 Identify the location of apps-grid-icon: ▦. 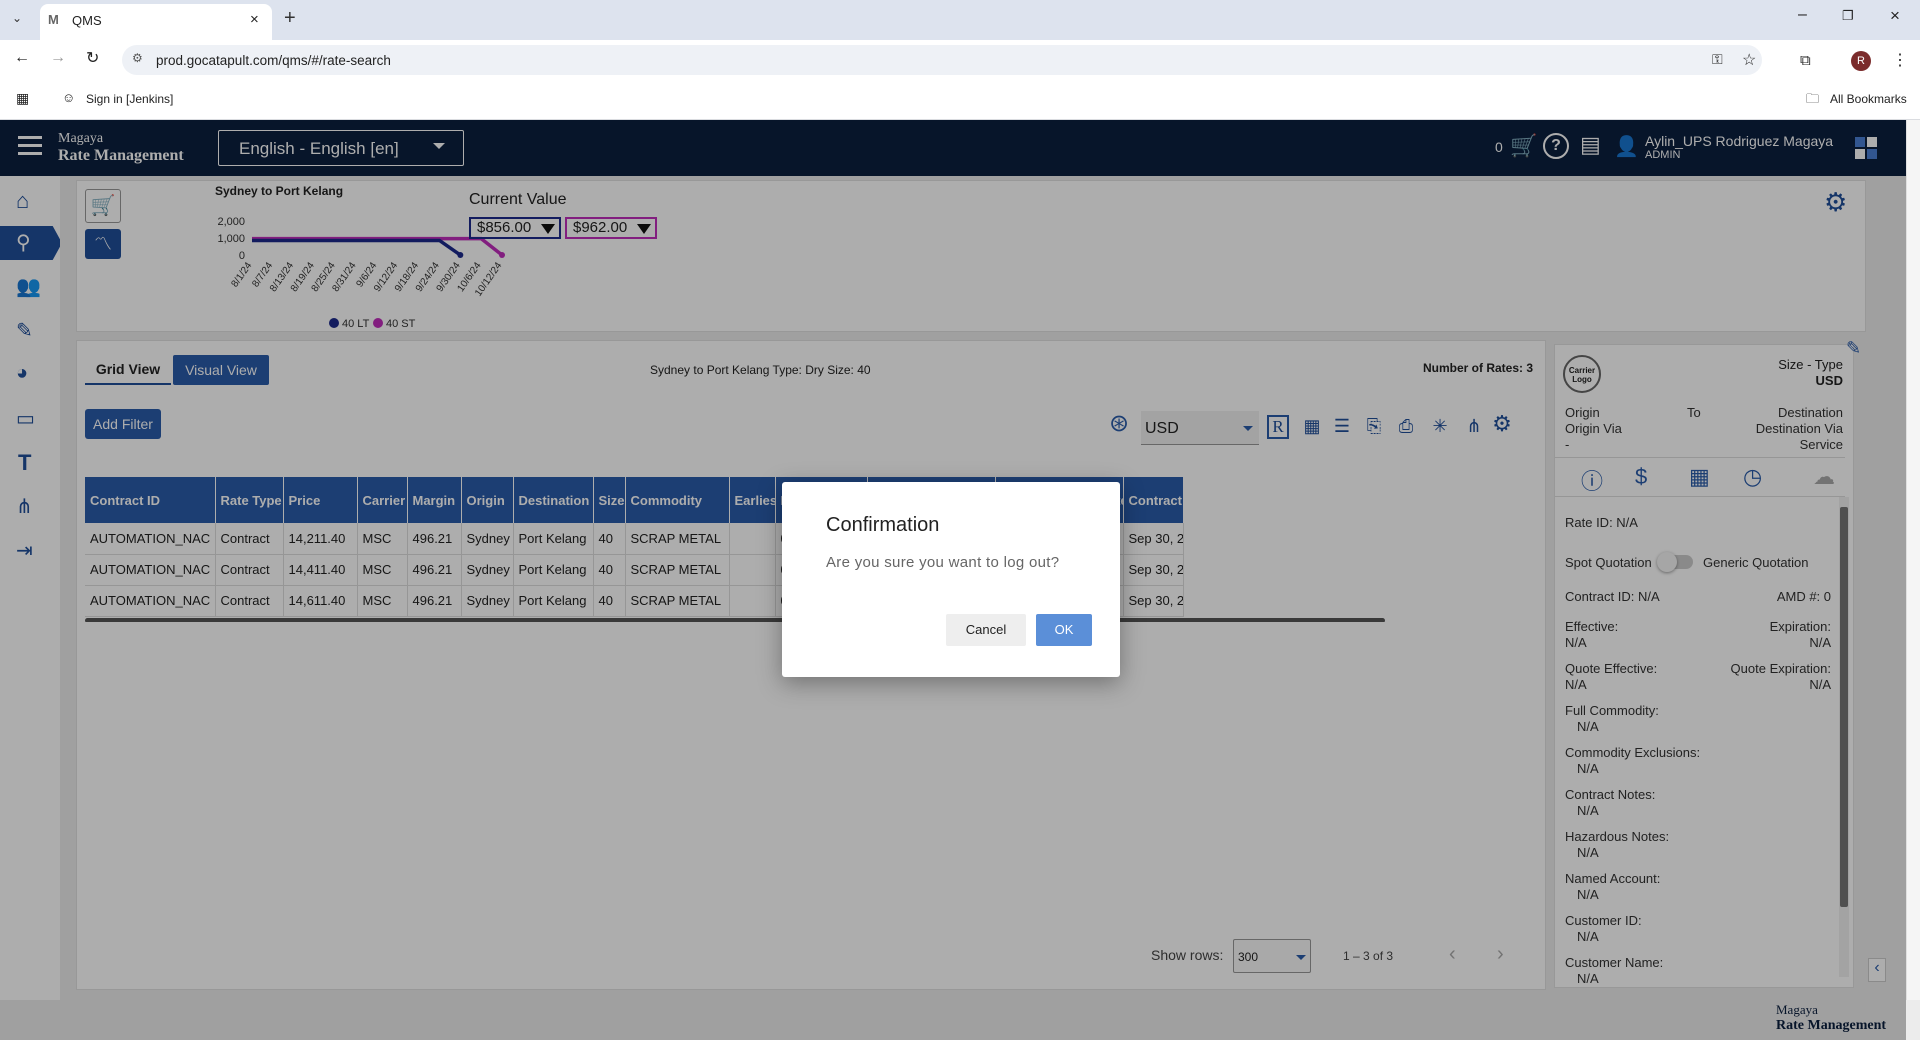
(22, 98).